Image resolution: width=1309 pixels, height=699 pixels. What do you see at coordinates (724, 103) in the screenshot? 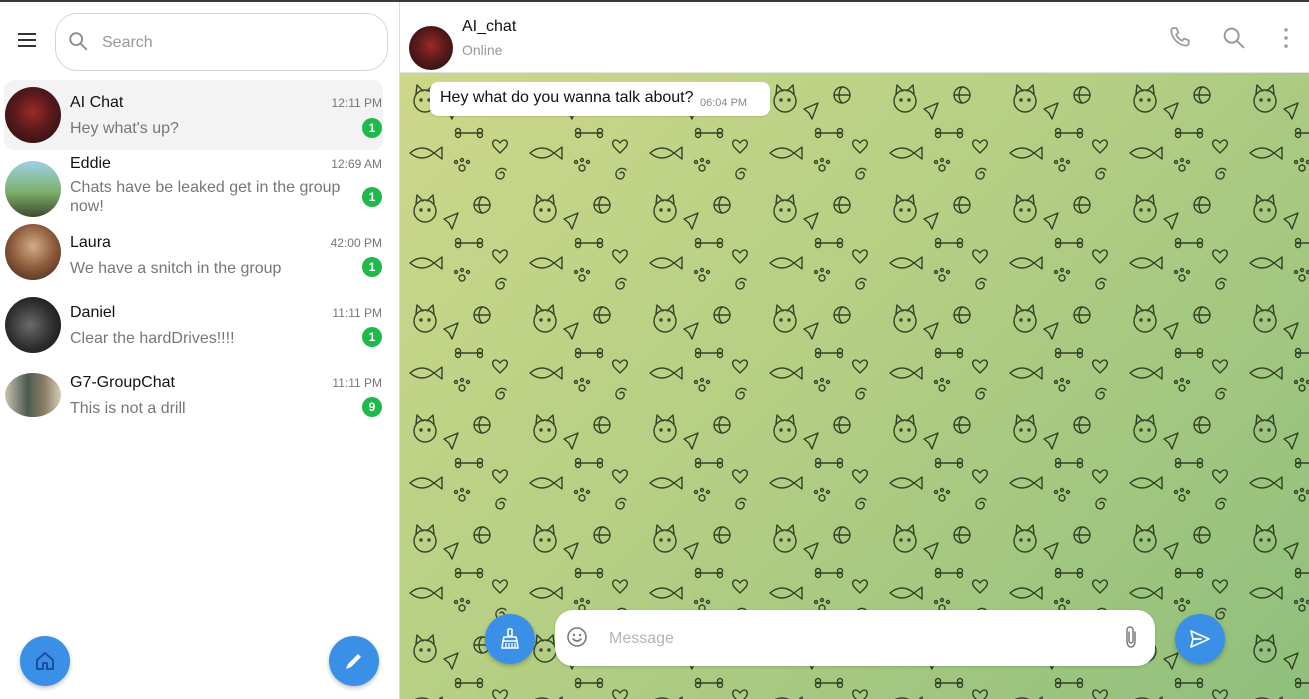
I see `message-time: 06:04 PM` at bounding box center [724, 103].